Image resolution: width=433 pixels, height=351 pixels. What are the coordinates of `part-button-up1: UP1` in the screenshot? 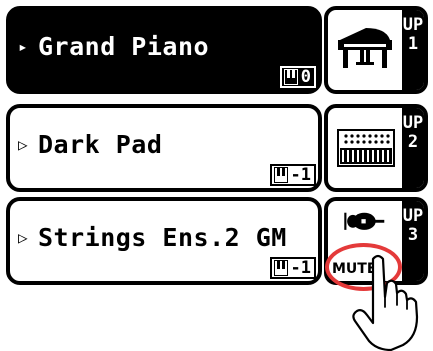 It's located at (376, 50).